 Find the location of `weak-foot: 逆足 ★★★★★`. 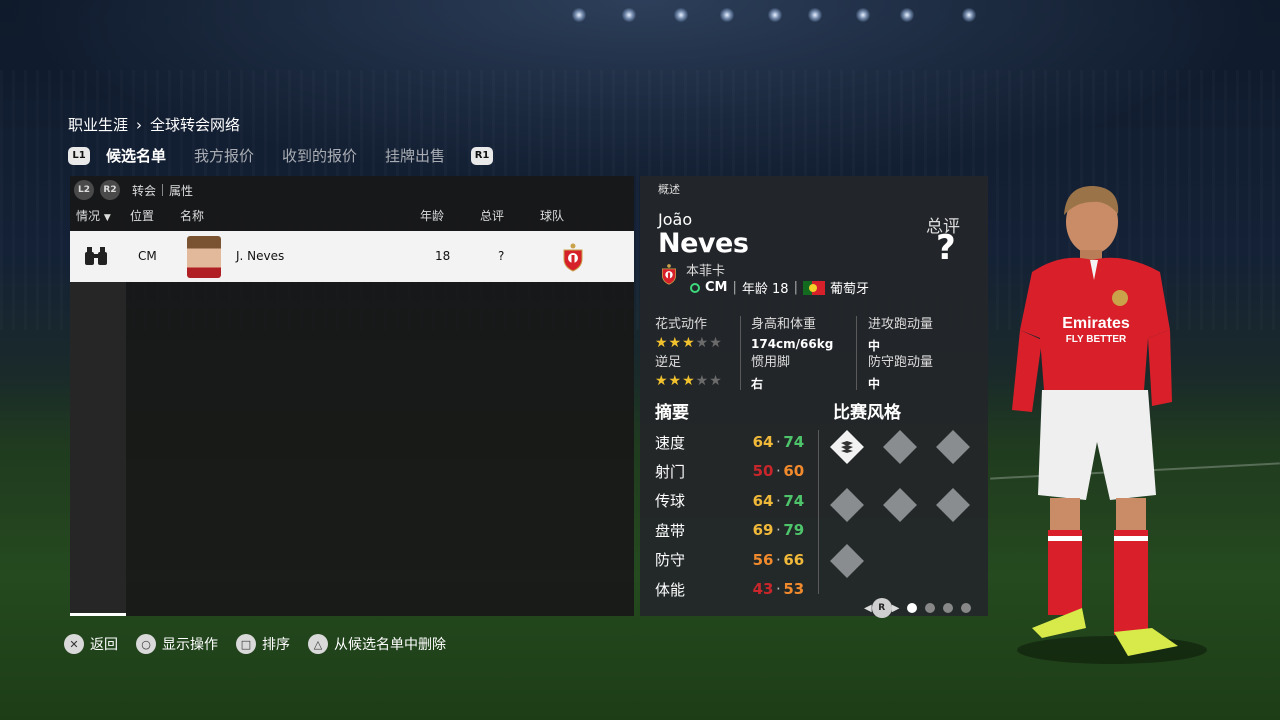

weak-foot: 逆足 ★★★★★ is located at coordinates (689, 370).